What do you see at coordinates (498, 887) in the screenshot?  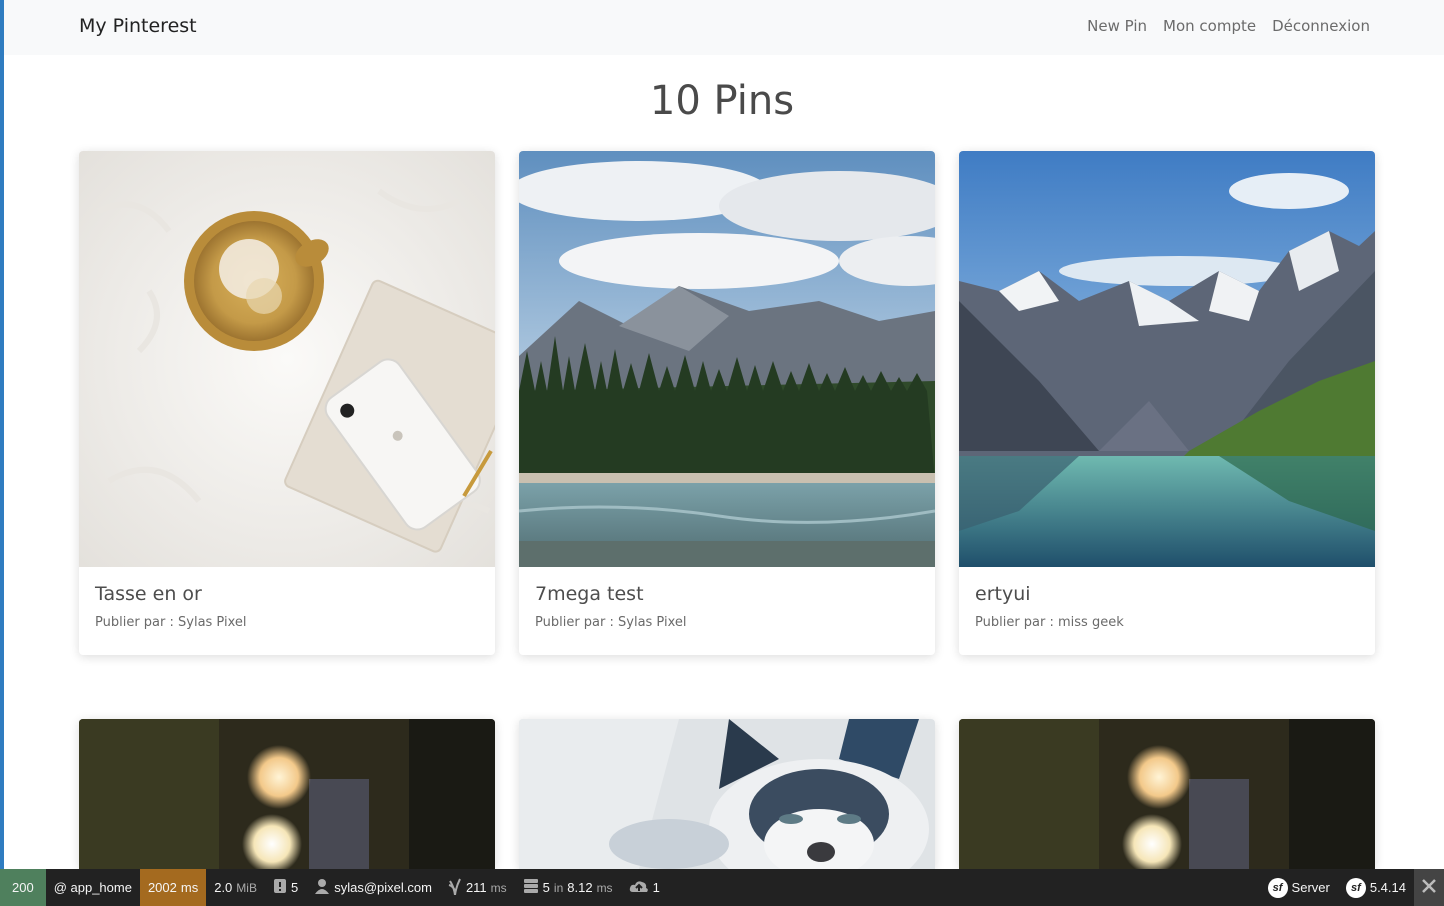 I see `ajax-unit: ms` at bounding box center [498, 887].